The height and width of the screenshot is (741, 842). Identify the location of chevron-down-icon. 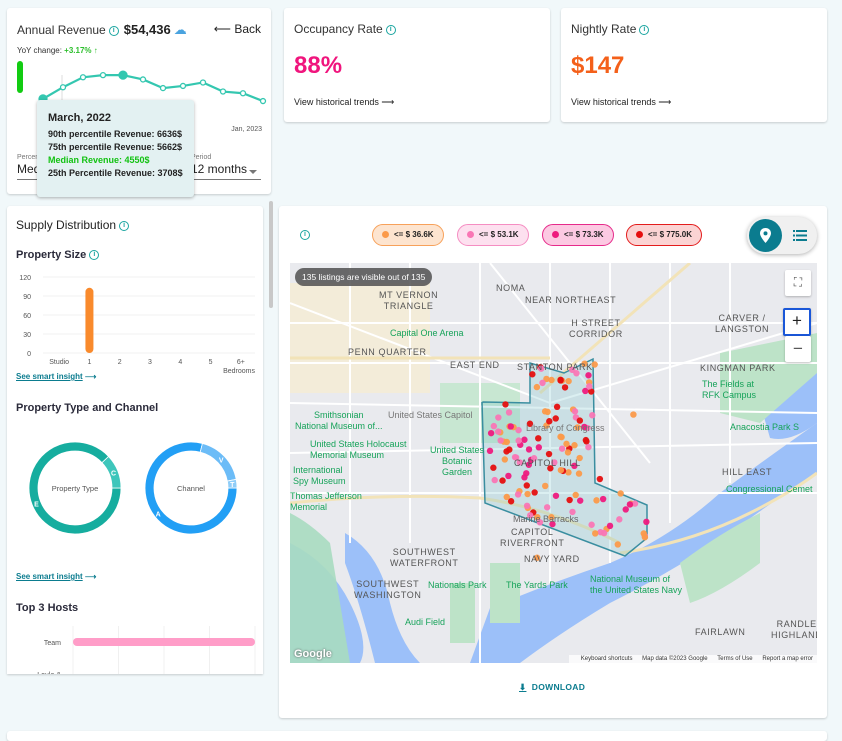
(253, 172).